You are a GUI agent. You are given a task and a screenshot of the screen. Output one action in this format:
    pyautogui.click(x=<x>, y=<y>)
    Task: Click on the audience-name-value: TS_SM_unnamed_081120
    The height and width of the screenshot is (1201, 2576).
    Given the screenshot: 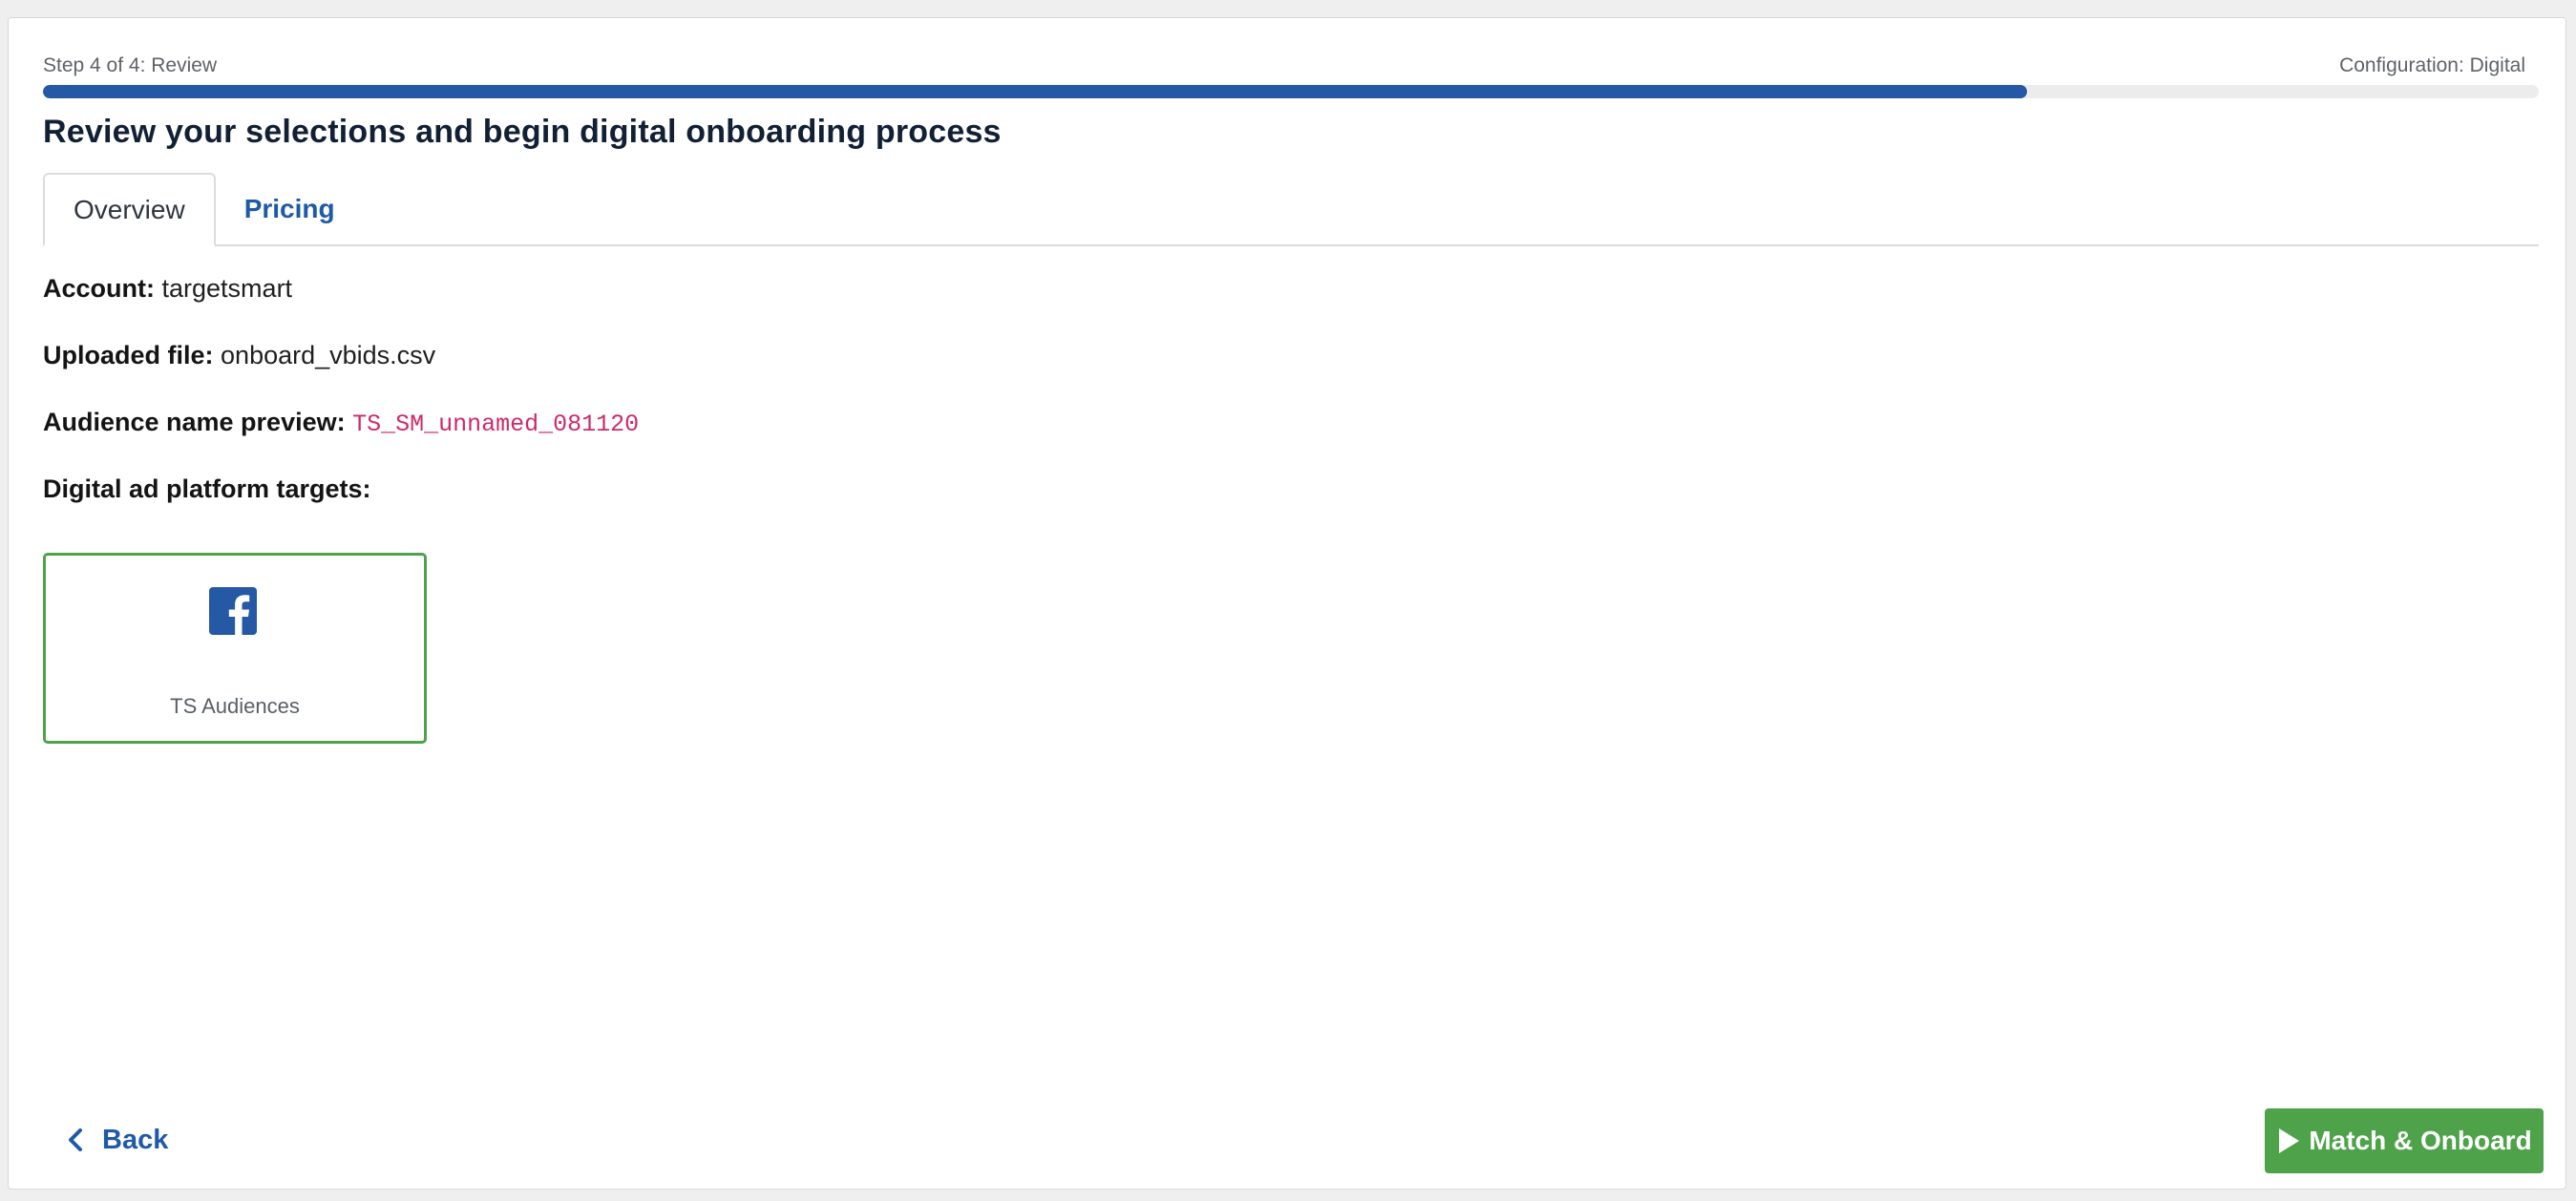 What is the action you would take?
    pyautogui.click(x=496, y=424)
    